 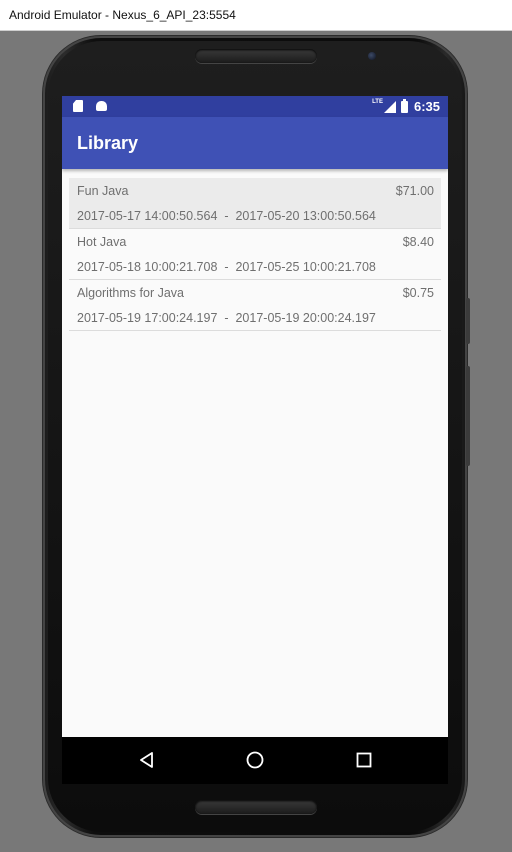 What do you see at coordinates (256, 15) in the screenshot?
I see `emulator-title-bar: Android Emulator - Nexus_6_API_23:5554` at bounding box center [256, 15].